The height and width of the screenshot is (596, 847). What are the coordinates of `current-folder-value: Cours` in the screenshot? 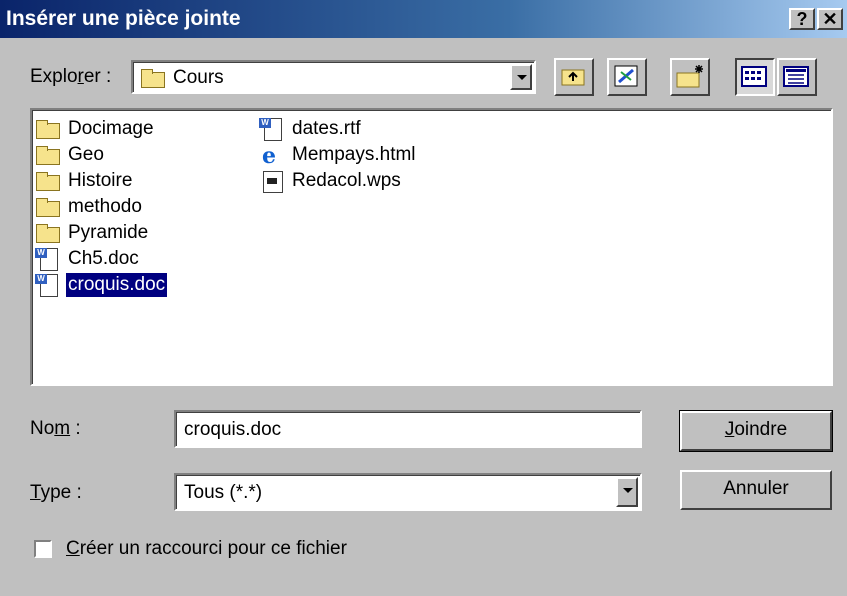 It's located at (198, 77).